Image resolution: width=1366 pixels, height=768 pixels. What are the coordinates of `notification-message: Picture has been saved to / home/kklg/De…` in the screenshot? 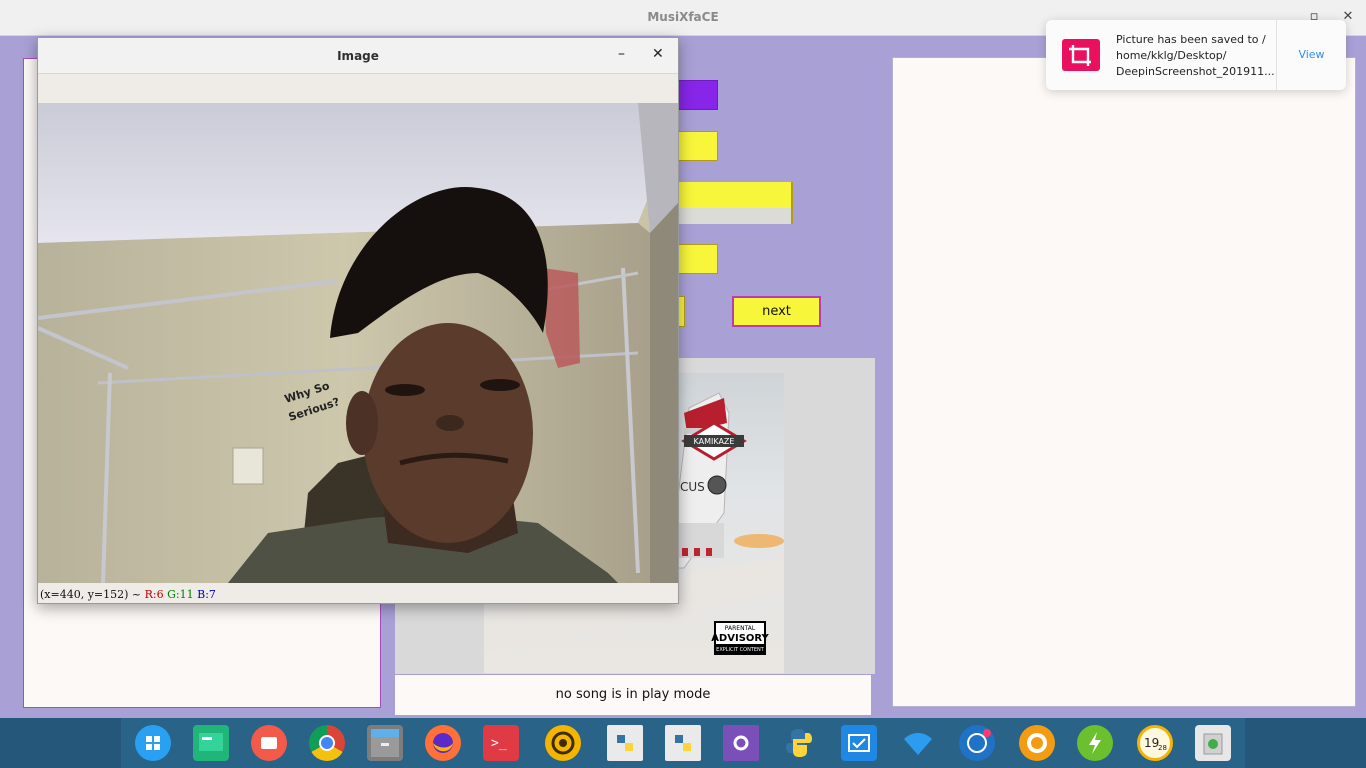 It's located at (1195, 56).